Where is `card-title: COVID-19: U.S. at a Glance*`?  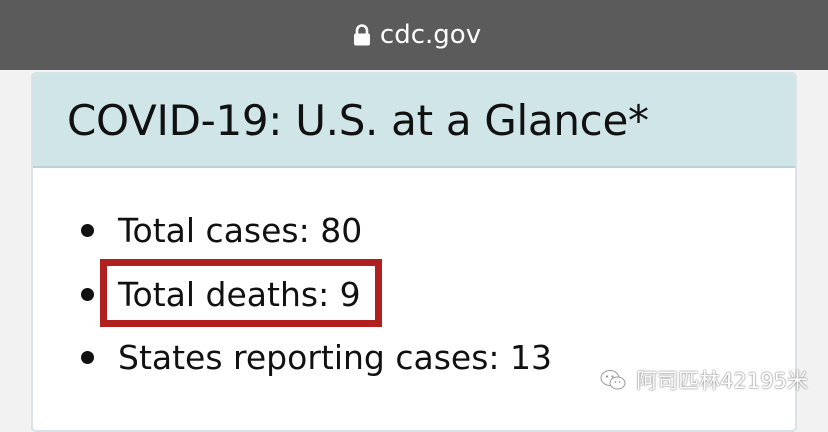
card-title: COVID-19: U.S. at a Glance* is located at coordinates (358, 120).